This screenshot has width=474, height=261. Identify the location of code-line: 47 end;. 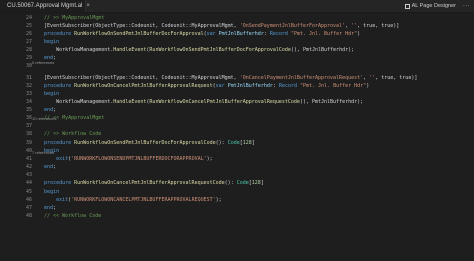
(237, 208).